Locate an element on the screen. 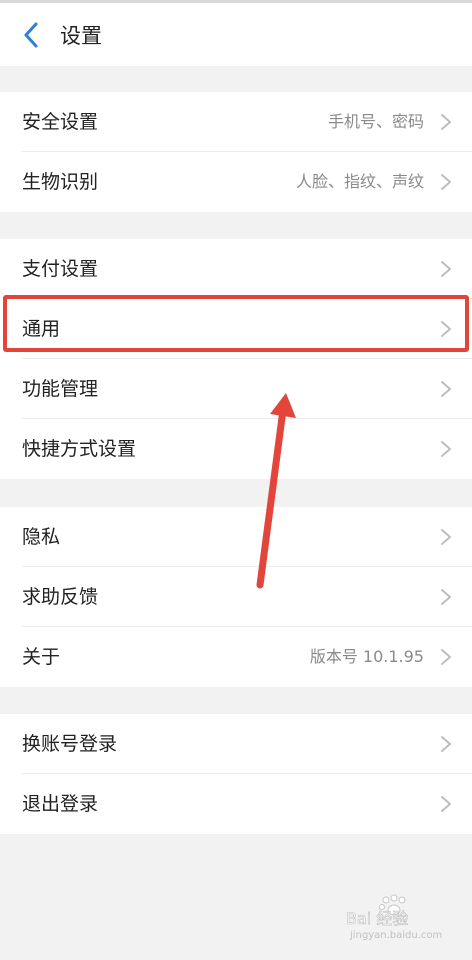  settings-item-general: 通用 is located at coordinates (236, 329).